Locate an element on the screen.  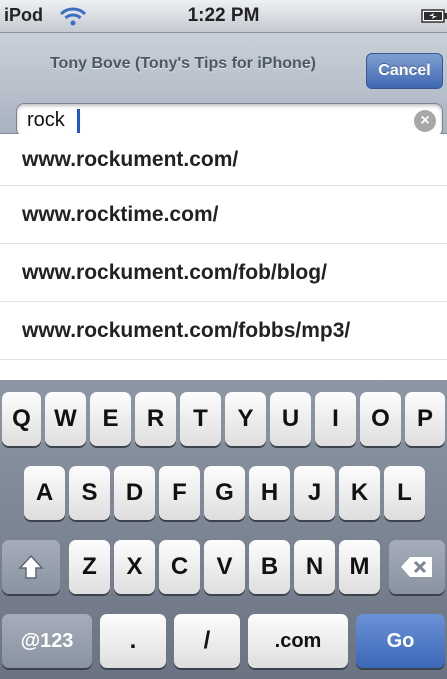
battery-charging-icon is located at coordinates (434, 16).